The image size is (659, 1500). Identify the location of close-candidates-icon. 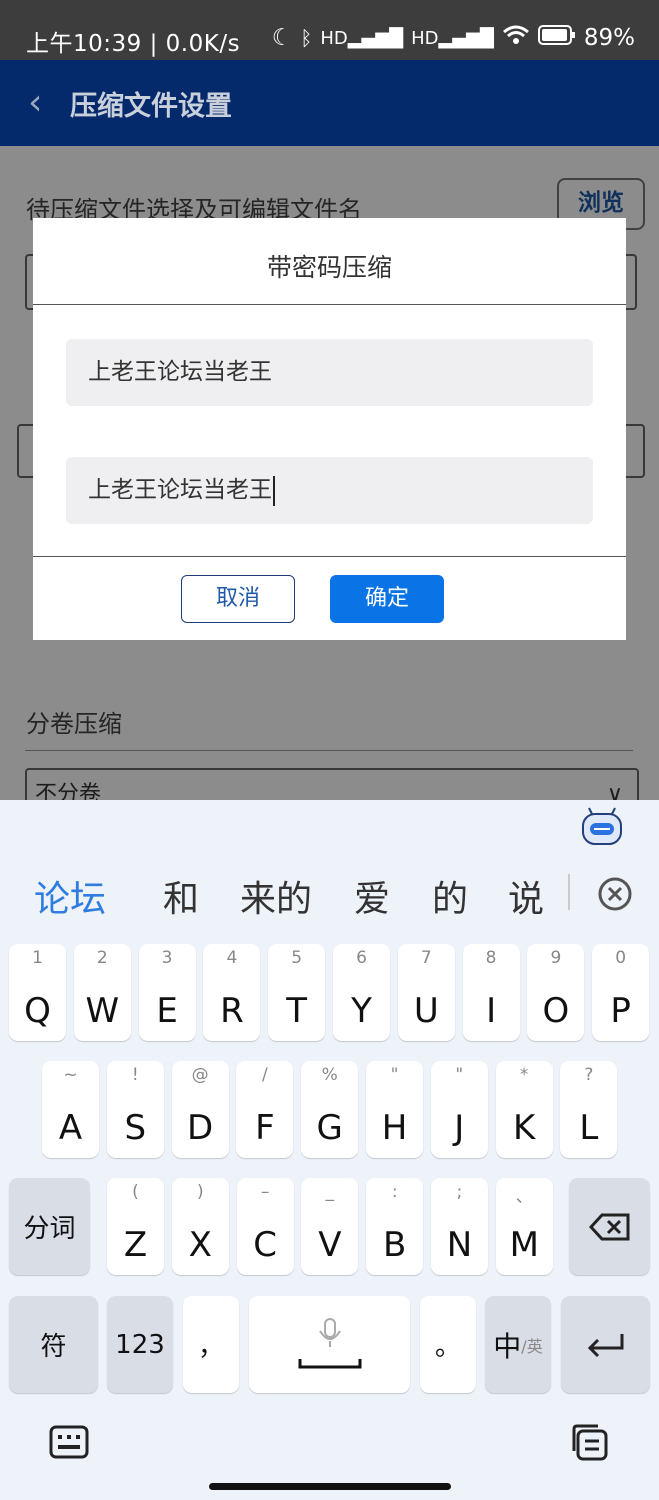
(615, 896).